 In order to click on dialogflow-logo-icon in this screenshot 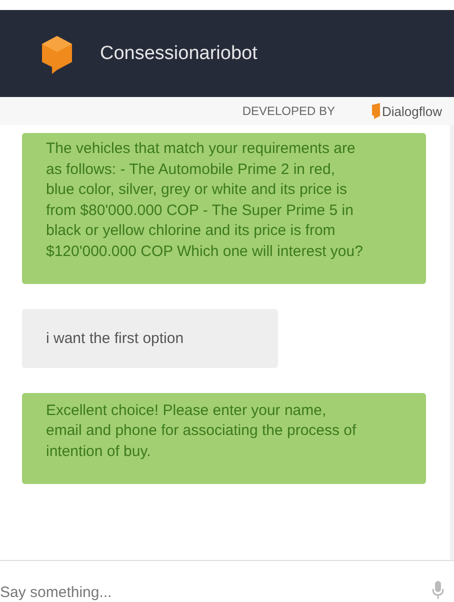, I will do `click(376, 111)`.